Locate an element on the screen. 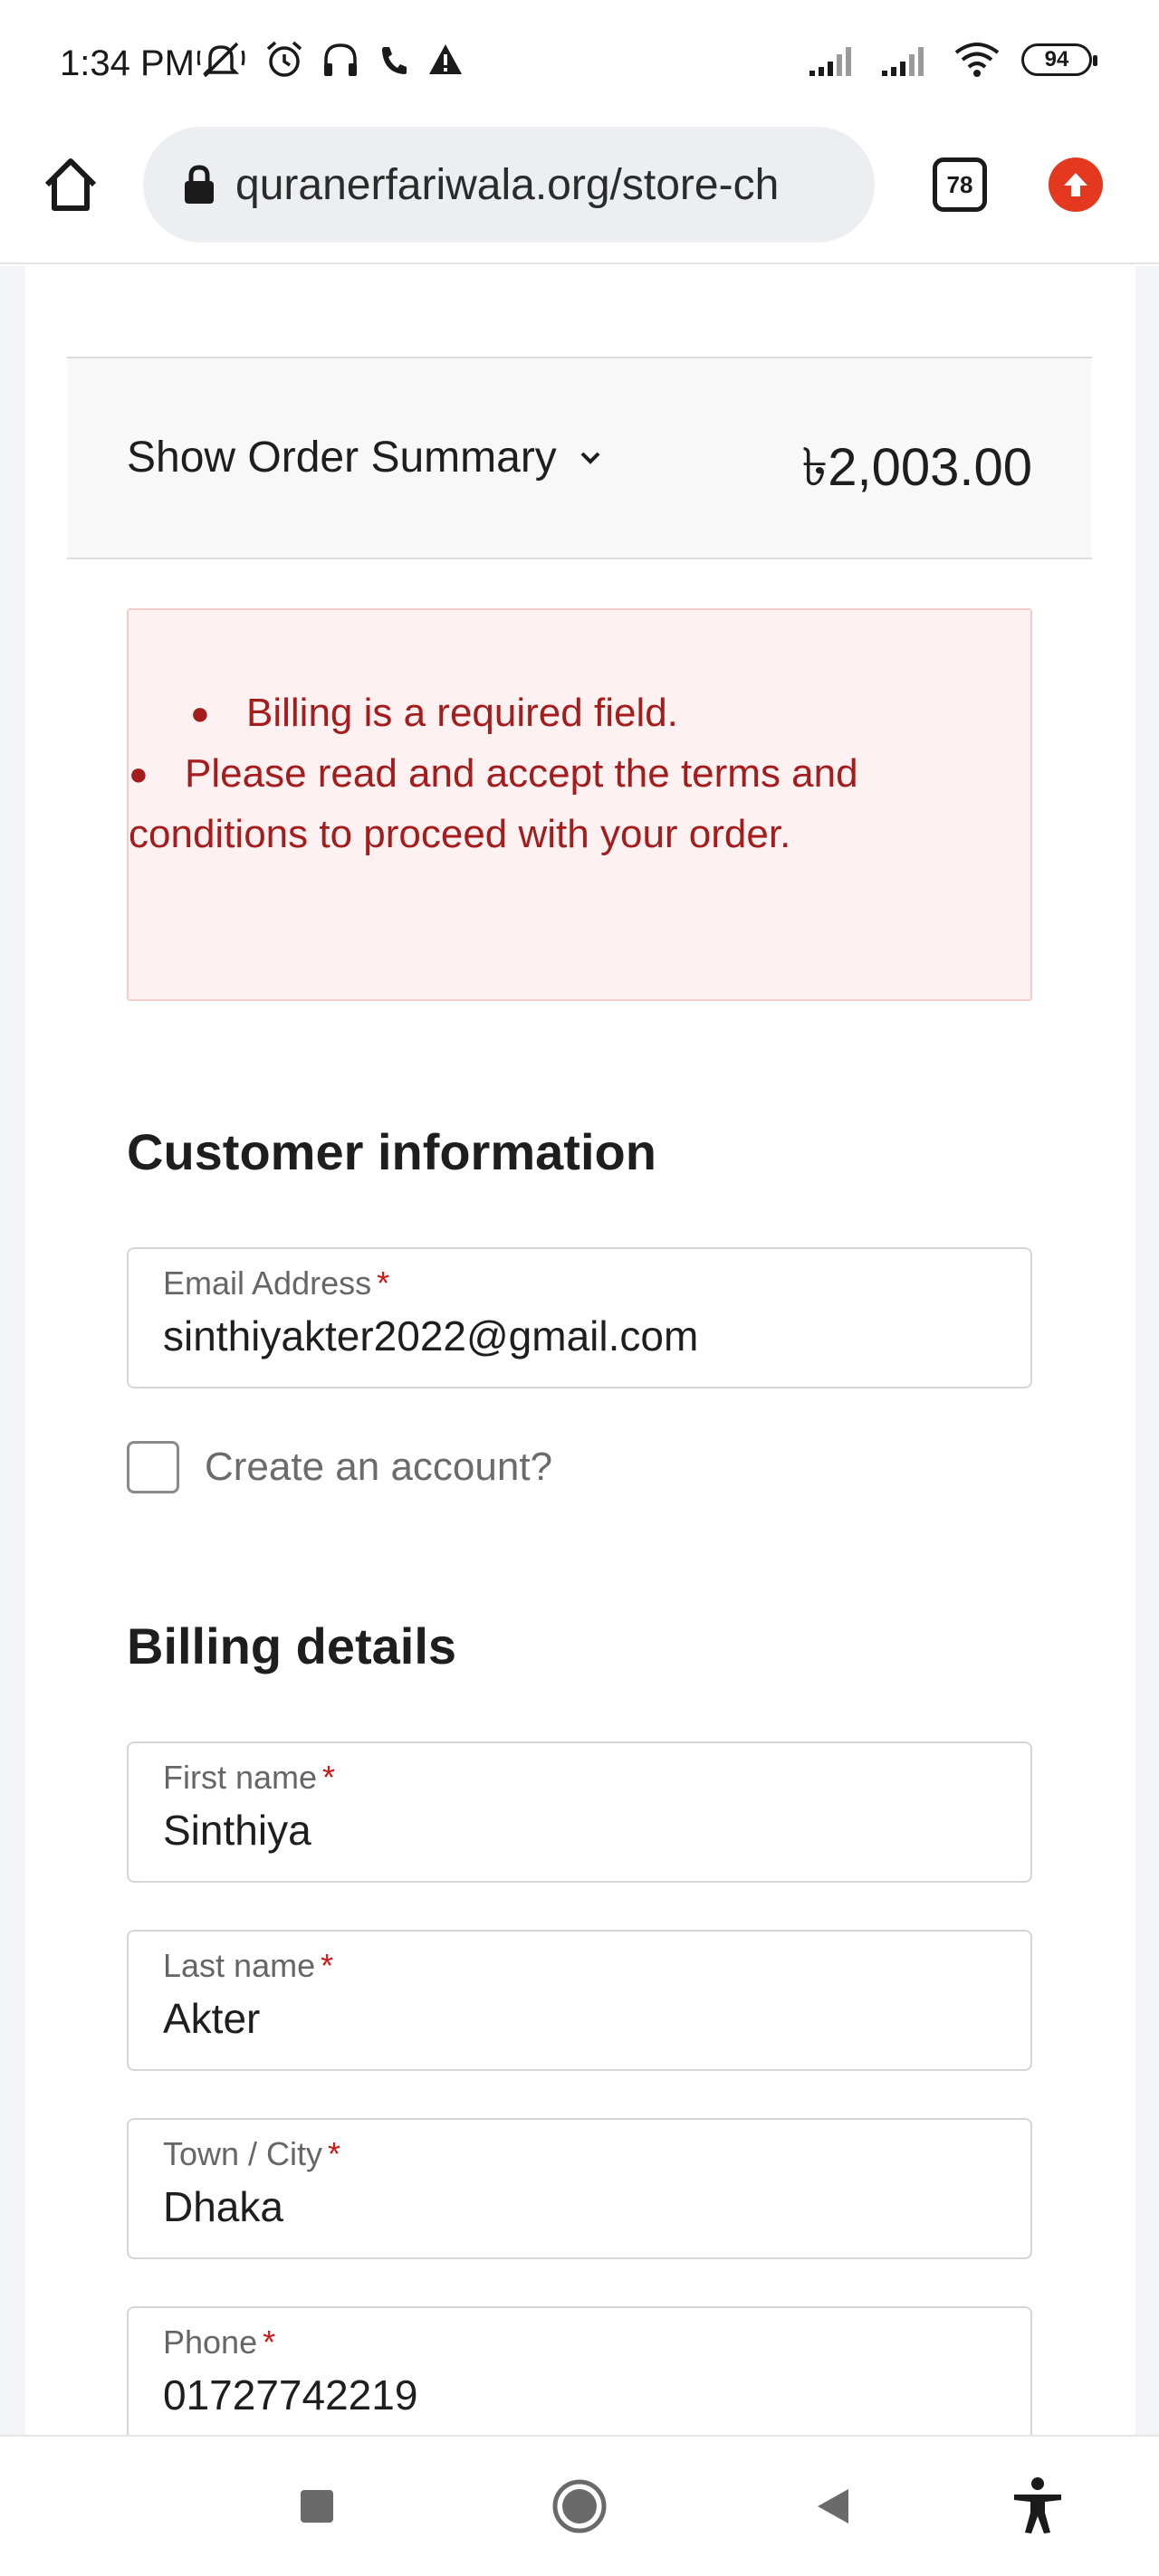 The height and width of the screenshot is (2576, 1159). update-icon is located at coordinates (1076, 185).